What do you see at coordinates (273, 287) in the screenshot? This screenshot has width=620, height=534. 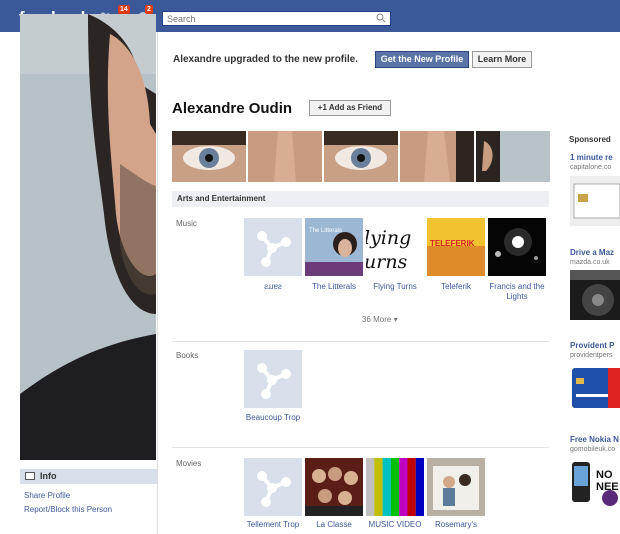 I see `music-caption-1: ƨɹɹɐƨ` at bounding box center [273, 287].